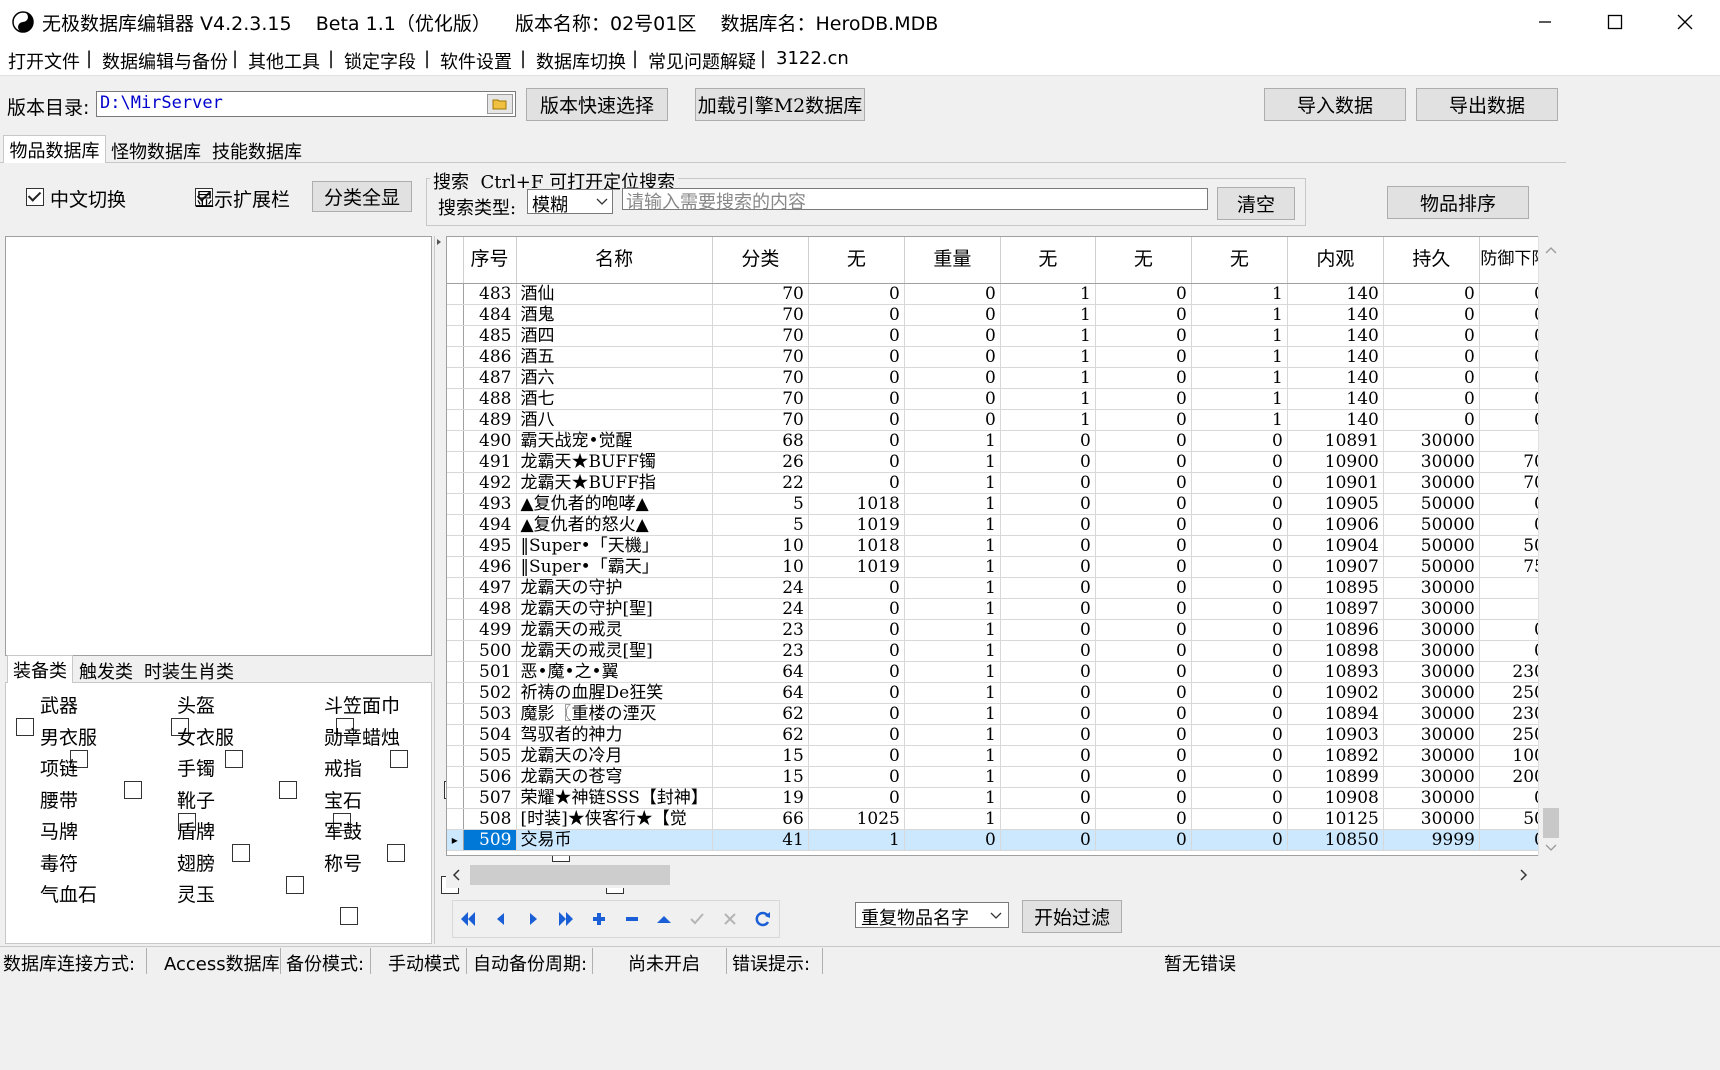  Describe the element at coordinates (760, 504) in the screenshot. I see `cell-category: 5` at that location.